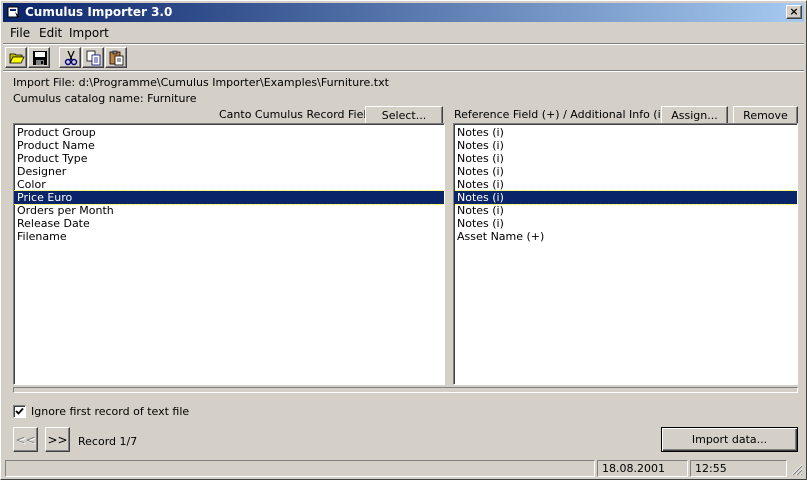 The width and height of the screenshot is (807, 480). Describe the element at coordinates (797, 470) in the screenshot. I see `resize-grip-icon` at that location.